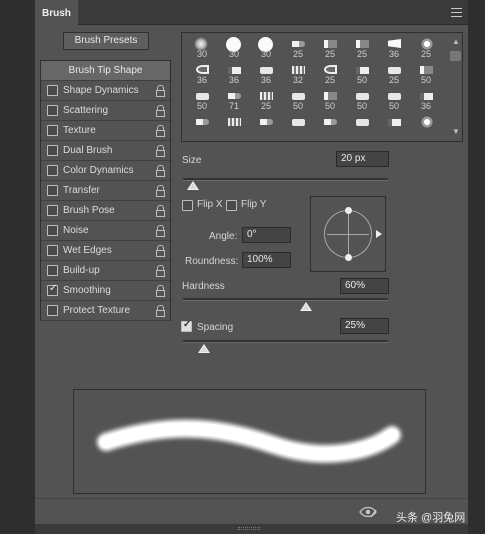 This screenshot has height=534, width=485. Describe the element at coordinates (306, 306) in the screenshot. I see `hardness-slider-thumb` at that location.